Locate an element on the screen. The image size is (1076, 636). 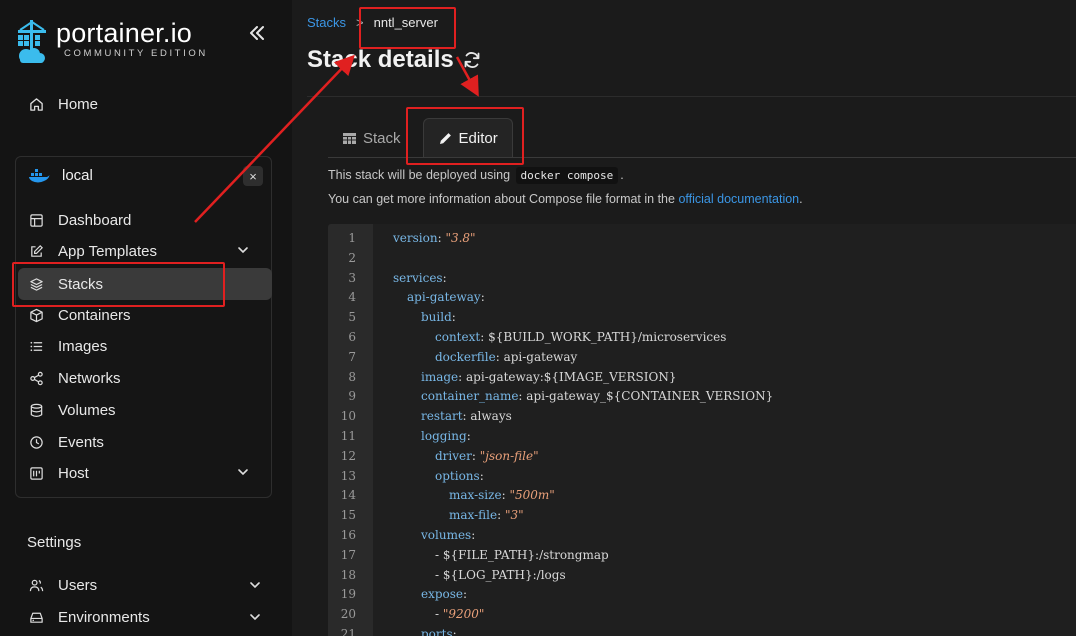
sidebar-item-label: Networks is located at coordinates (89, 378).